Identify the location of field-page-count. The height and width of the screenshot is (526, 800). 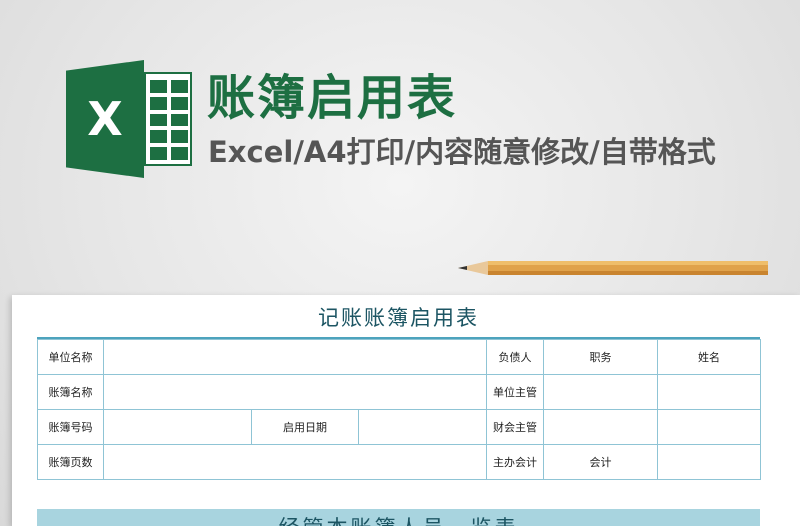
(295, 462).